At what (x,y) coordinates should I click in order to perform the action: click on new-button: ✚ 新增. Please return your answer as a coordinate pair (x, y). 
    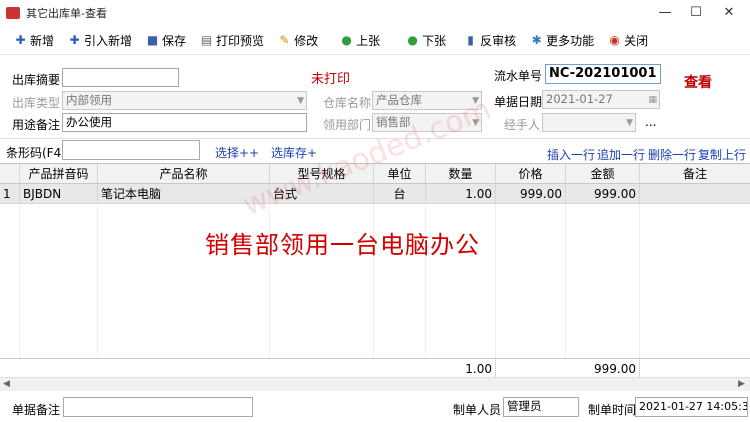
    Looking at the image, I should click on (34, 41).